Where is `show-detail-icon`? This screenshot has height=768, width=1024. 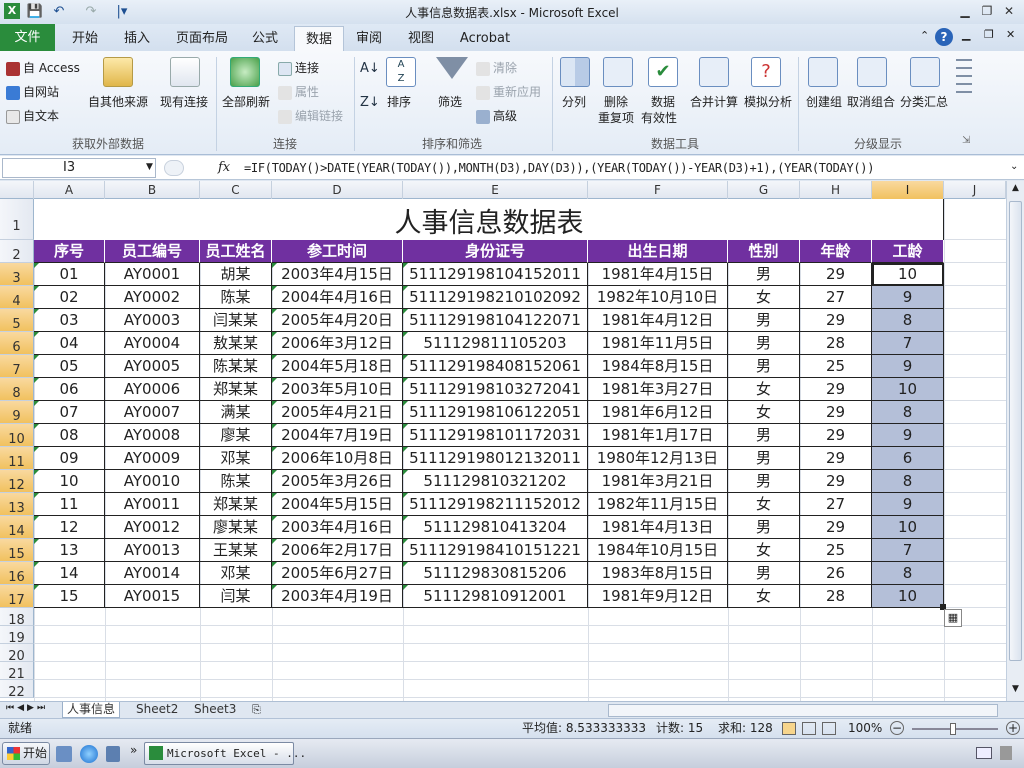
show-detail-icon is located at coordinates (964, 79).